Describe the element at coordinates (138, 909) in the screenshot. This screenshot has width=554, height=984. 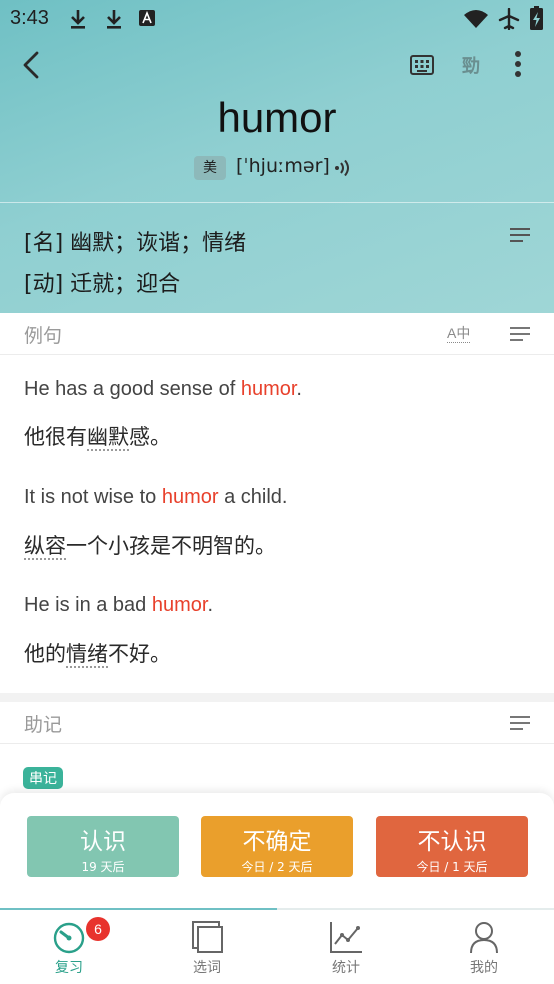
I see `nav-active-indicator` at that location.